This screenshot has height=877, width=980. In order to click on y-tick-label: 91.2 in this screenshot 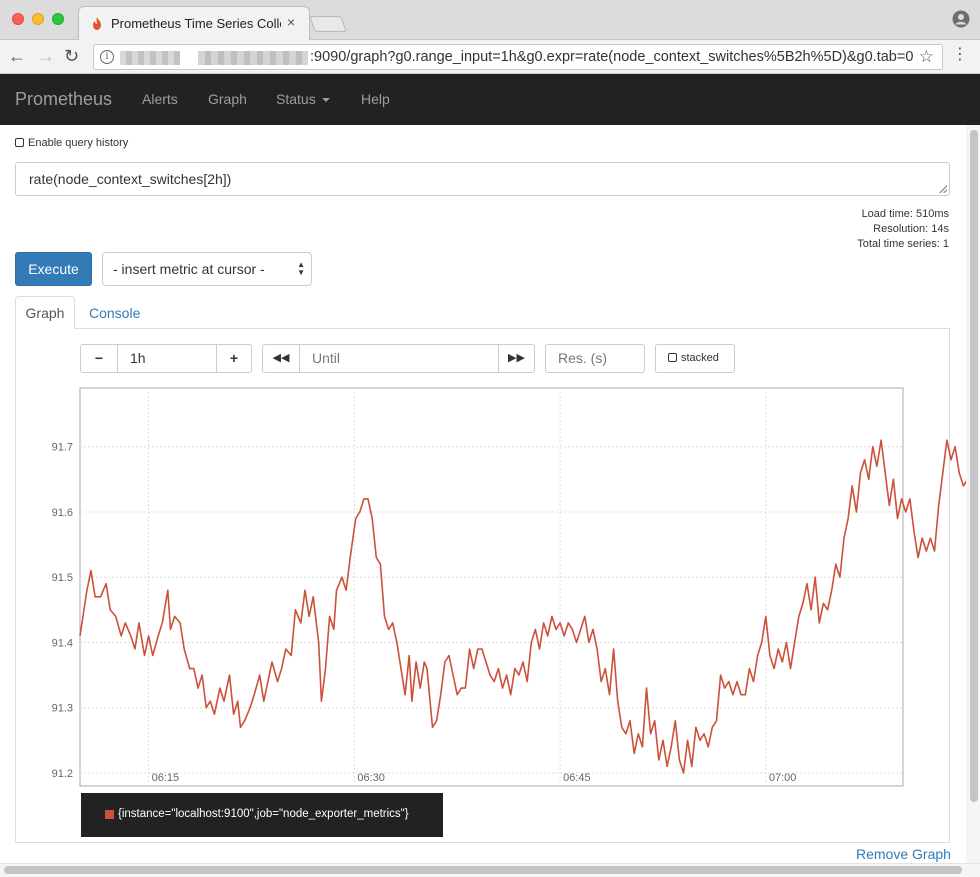, I will do `click(62, 774)`.